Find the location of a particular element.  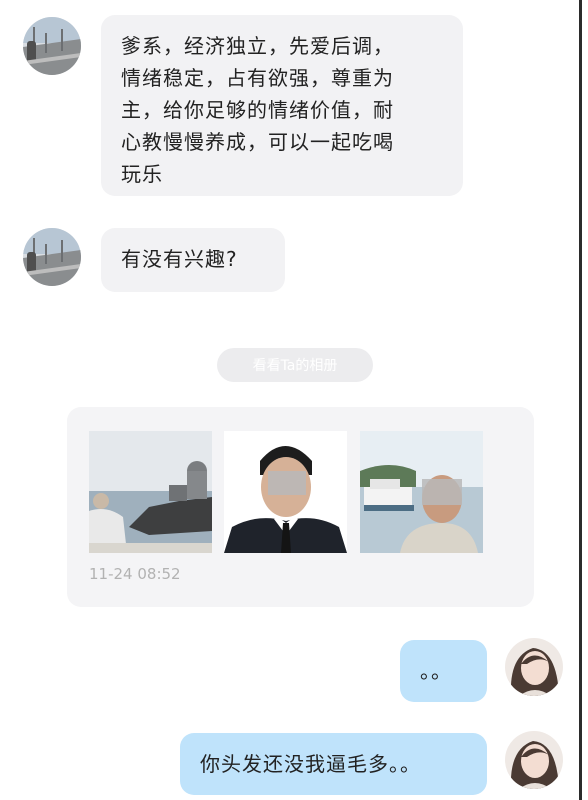

message-text: 。。 is located at coordinates (436, 671).